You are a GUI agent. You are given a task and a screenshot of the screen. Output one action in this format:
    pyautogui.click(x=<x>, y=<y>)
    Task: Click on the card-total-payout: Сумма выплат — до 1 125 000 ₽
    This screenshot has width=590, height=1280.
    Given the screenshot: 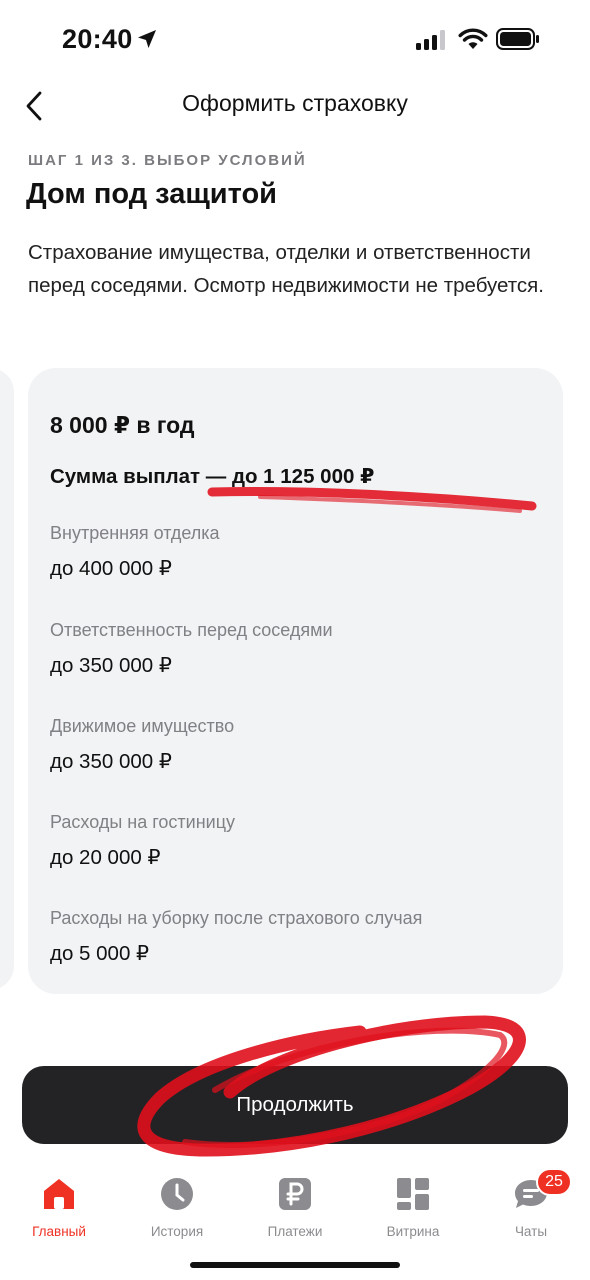 What is the action you would take?
    pyautogui.click(x=212, y=476)
    